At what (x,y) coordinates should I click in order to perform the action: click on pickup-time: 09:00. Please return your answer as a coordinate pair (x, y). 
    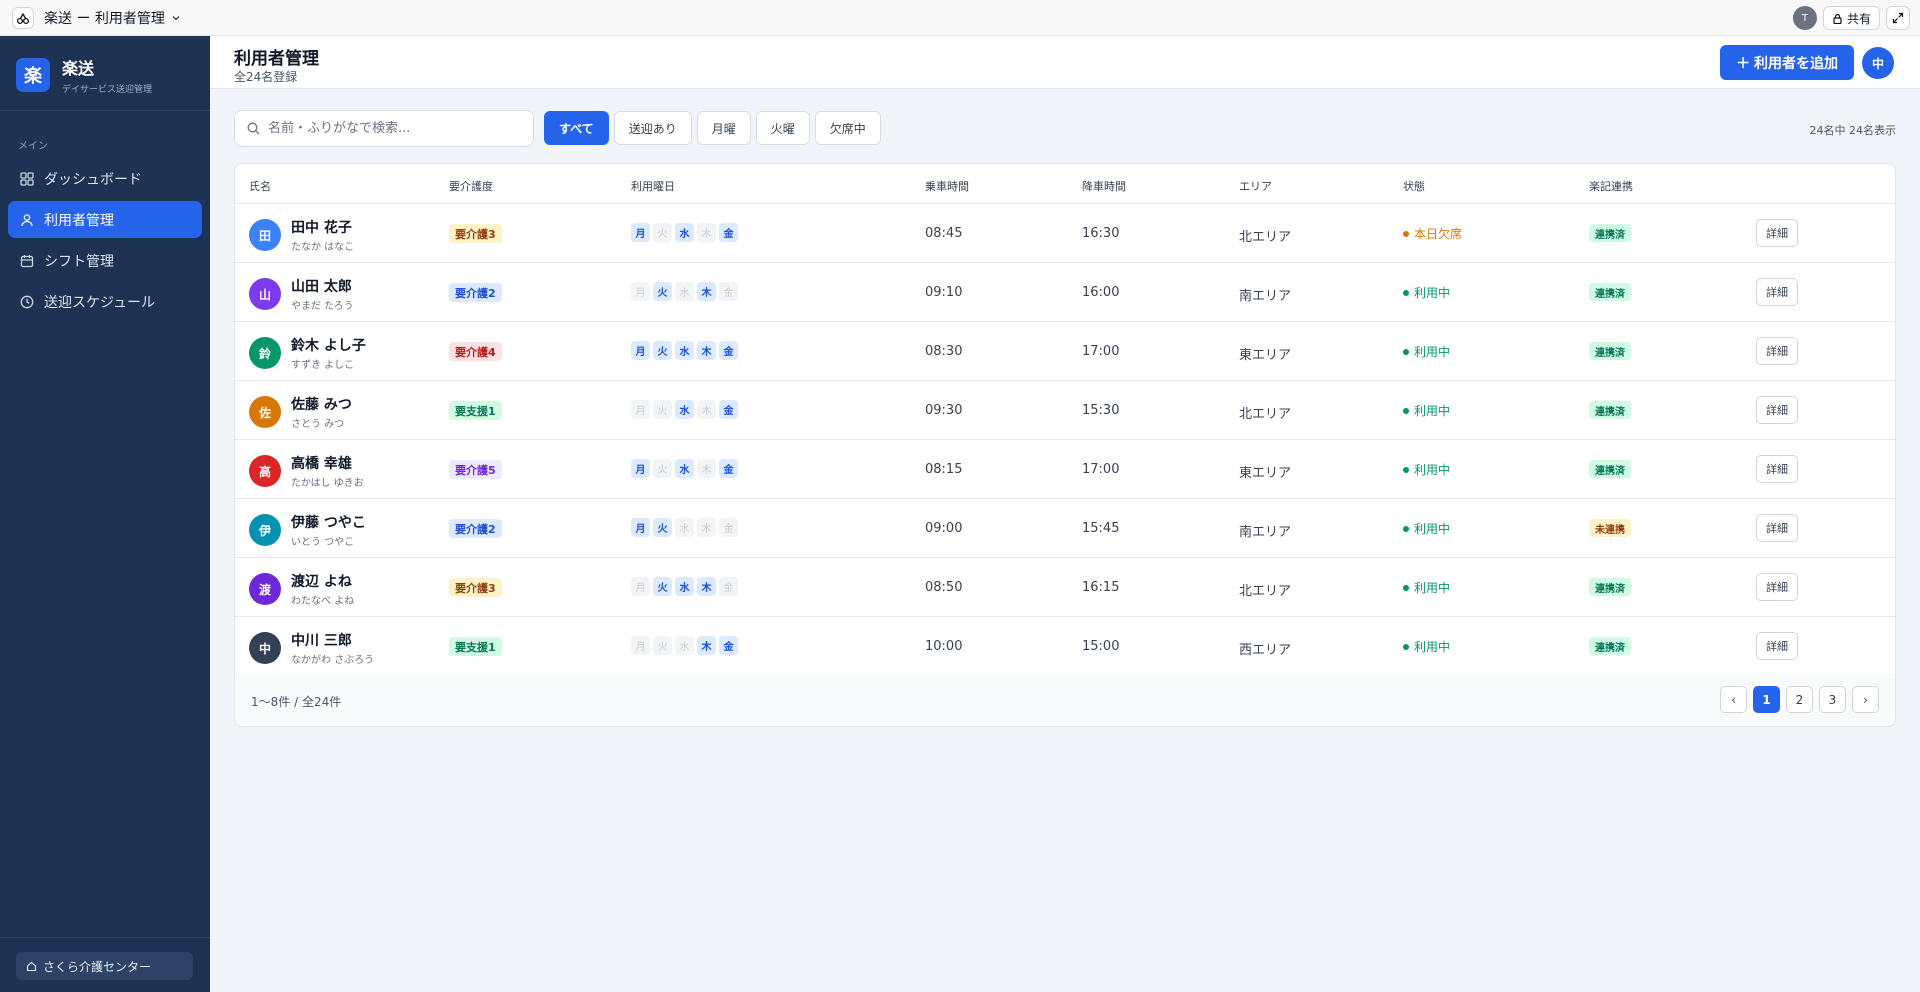
    Looking at the image, I should click on (944, 528).